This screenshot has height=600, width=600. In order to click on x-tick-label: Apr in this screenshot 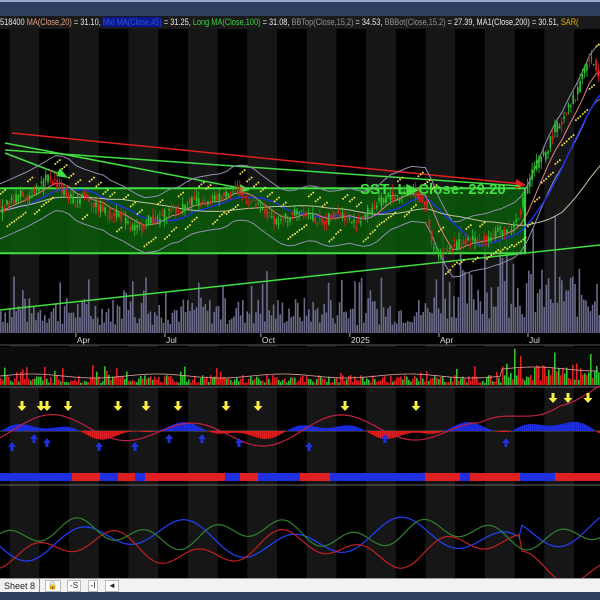, I will do `click(446, 340)`.